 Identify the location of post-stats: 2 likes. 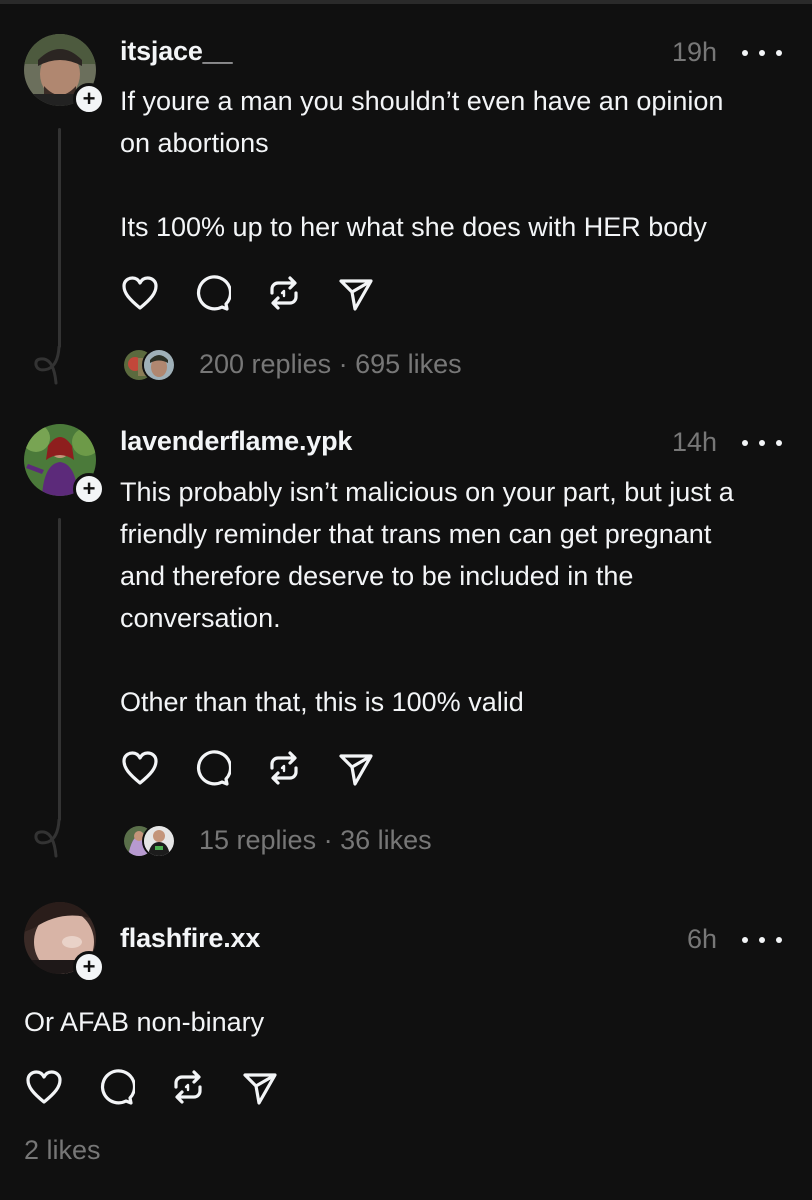
(62, 1150).